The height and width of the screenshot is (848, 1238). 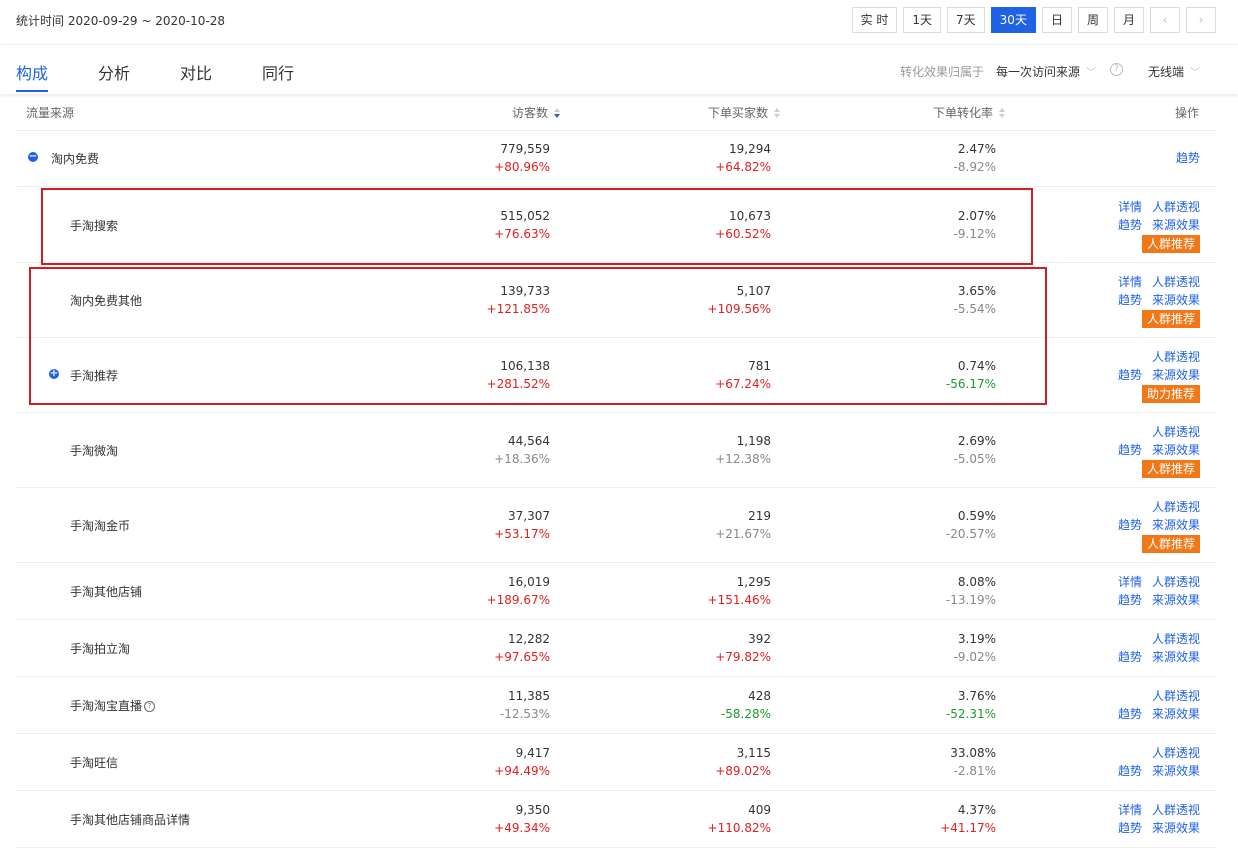 I want to click on period-7day-button: 7天, so click(x=966, y=20).